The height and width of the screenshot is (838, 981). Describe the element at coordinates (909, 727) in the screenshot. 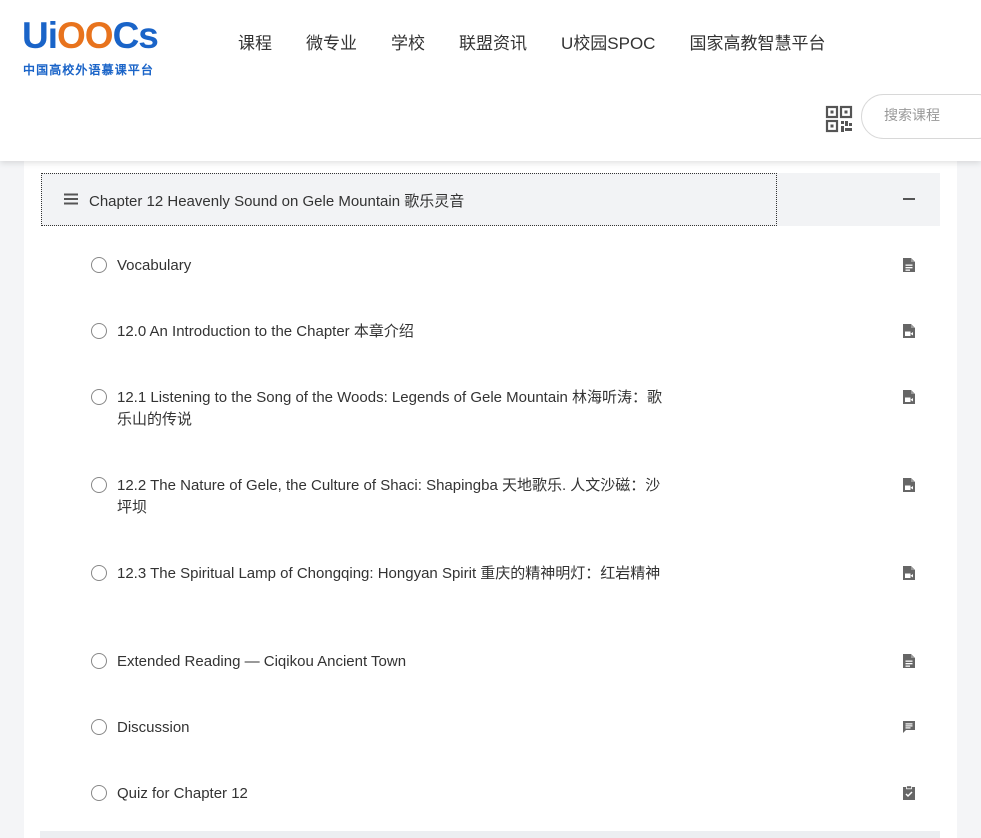

I see `chat-icon` at that location.